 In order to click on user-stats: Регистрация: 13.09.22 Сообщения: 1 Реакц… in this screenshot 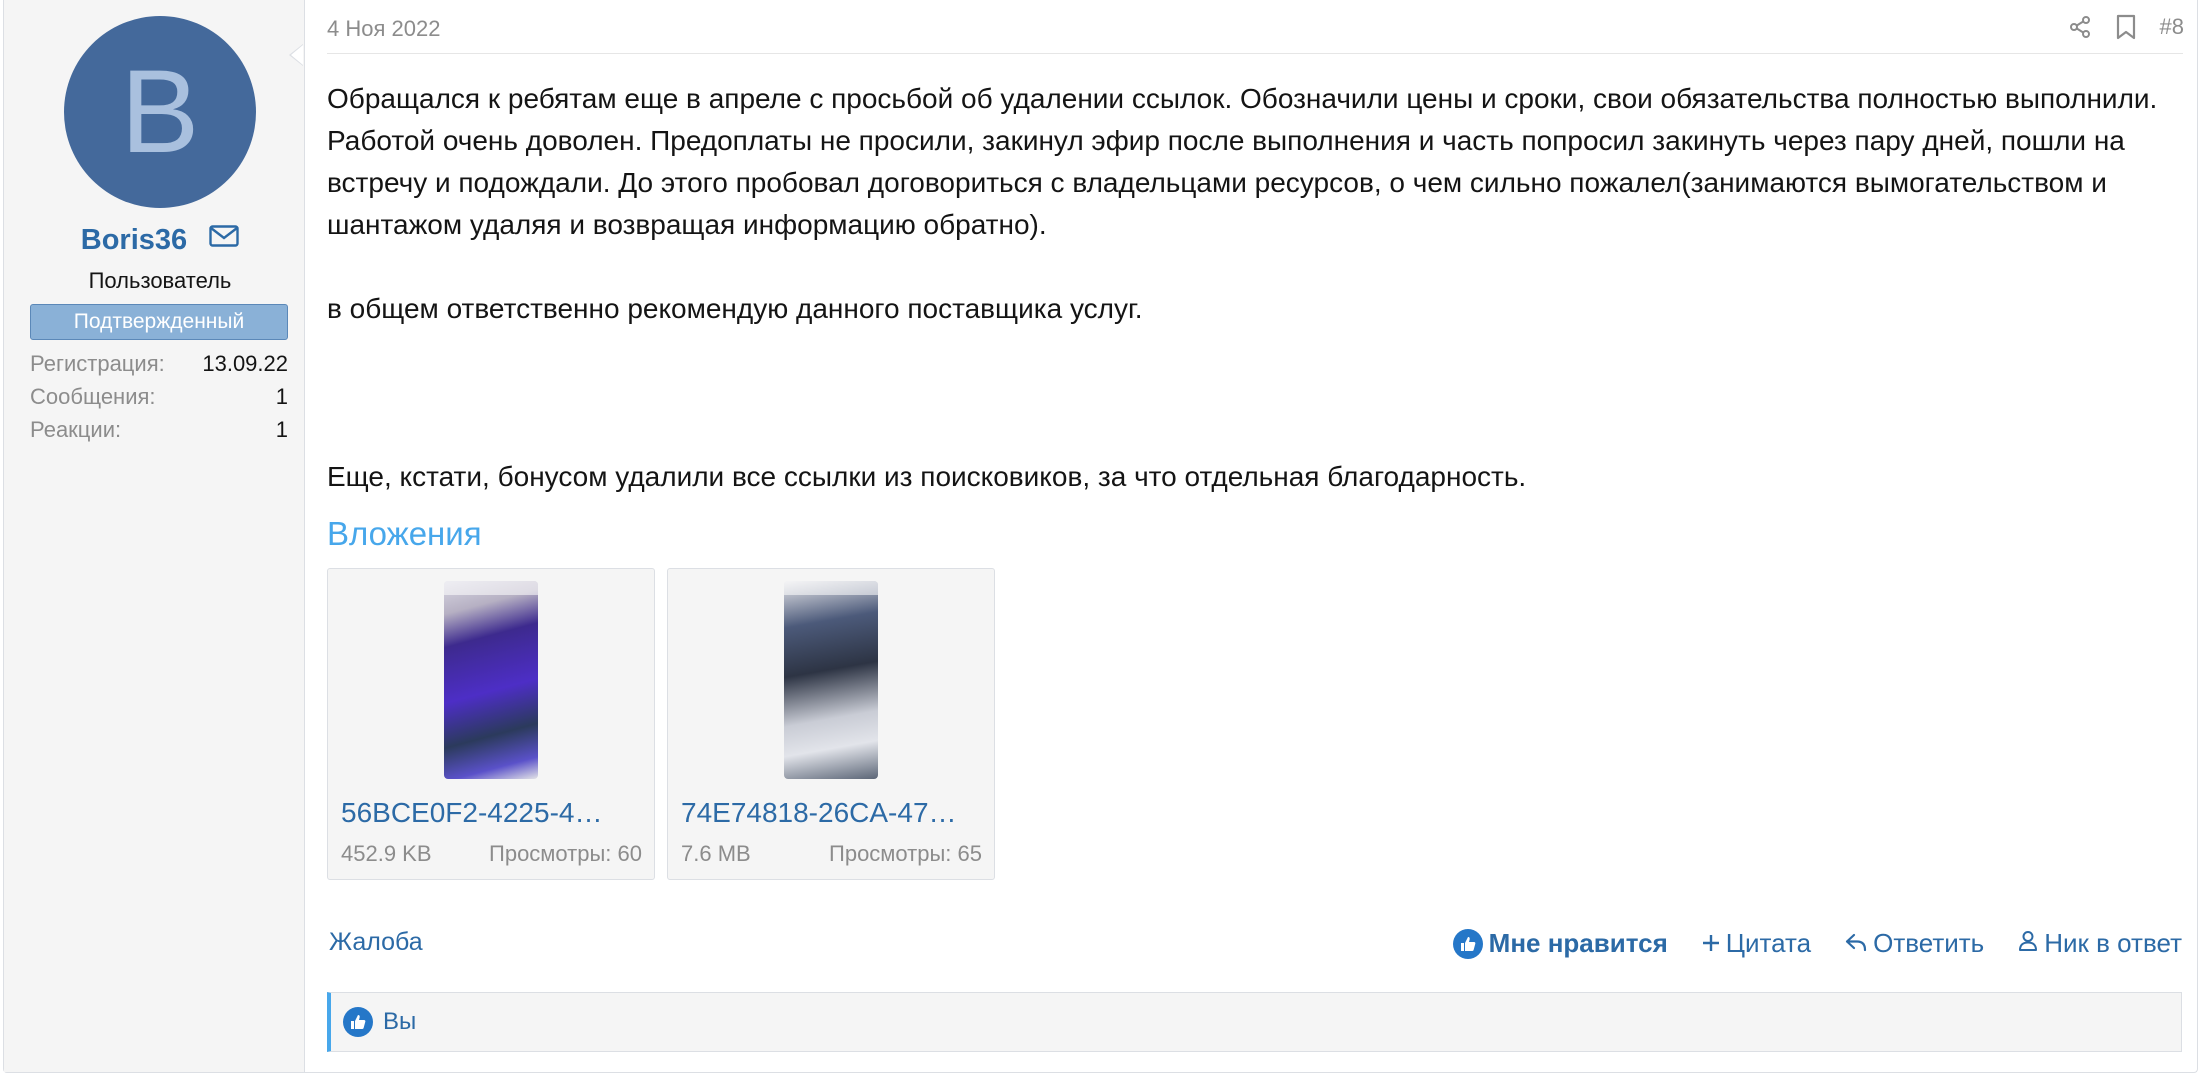, I will do `click(159, 399)`.